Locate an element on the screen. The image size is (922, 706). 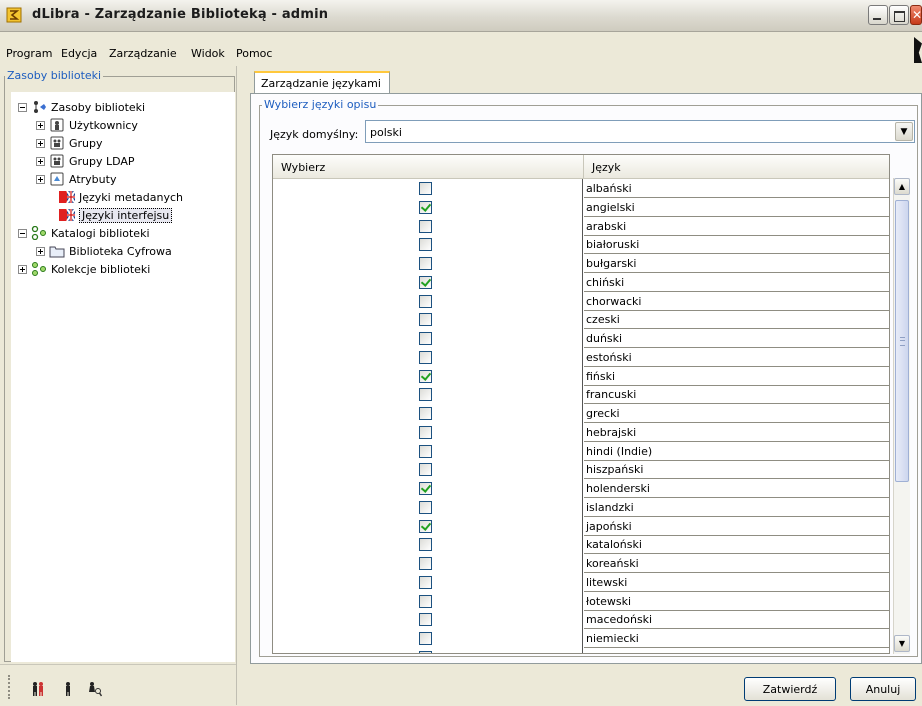
tree-item-kolekcje-biblioteki: Kolekcje biblioteki is located at coordinates (84, 269).